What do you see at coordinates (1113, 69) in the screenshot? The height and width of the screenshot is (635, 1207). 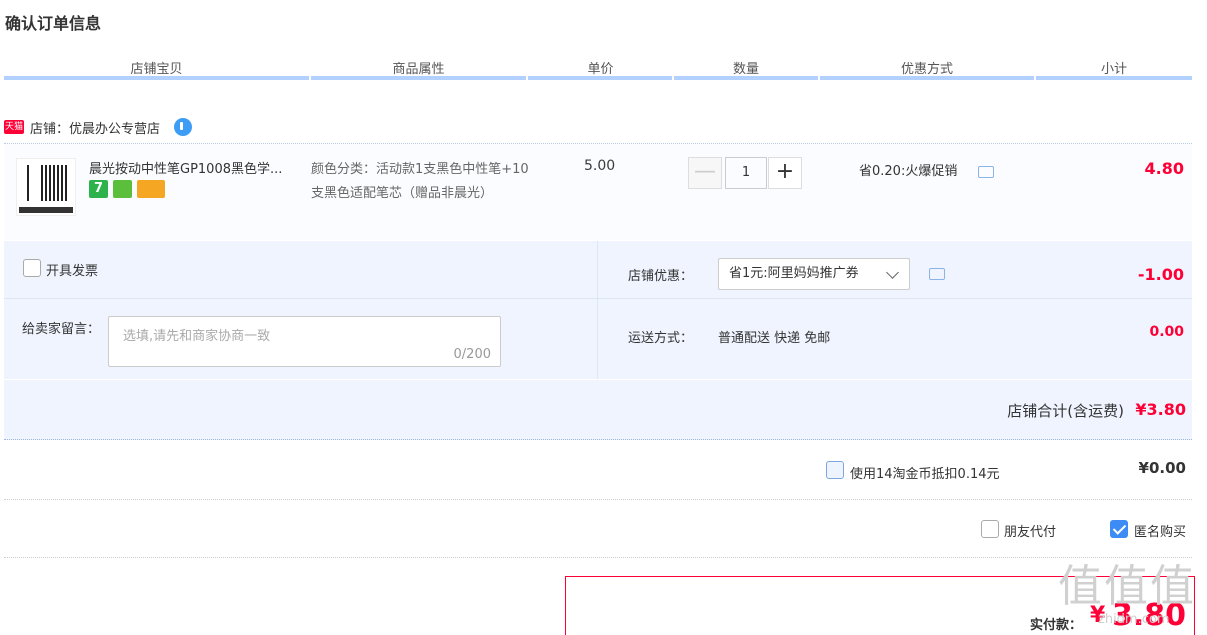 I see `col-header-subtotal: 小计` at bounding box center [1113, 69].